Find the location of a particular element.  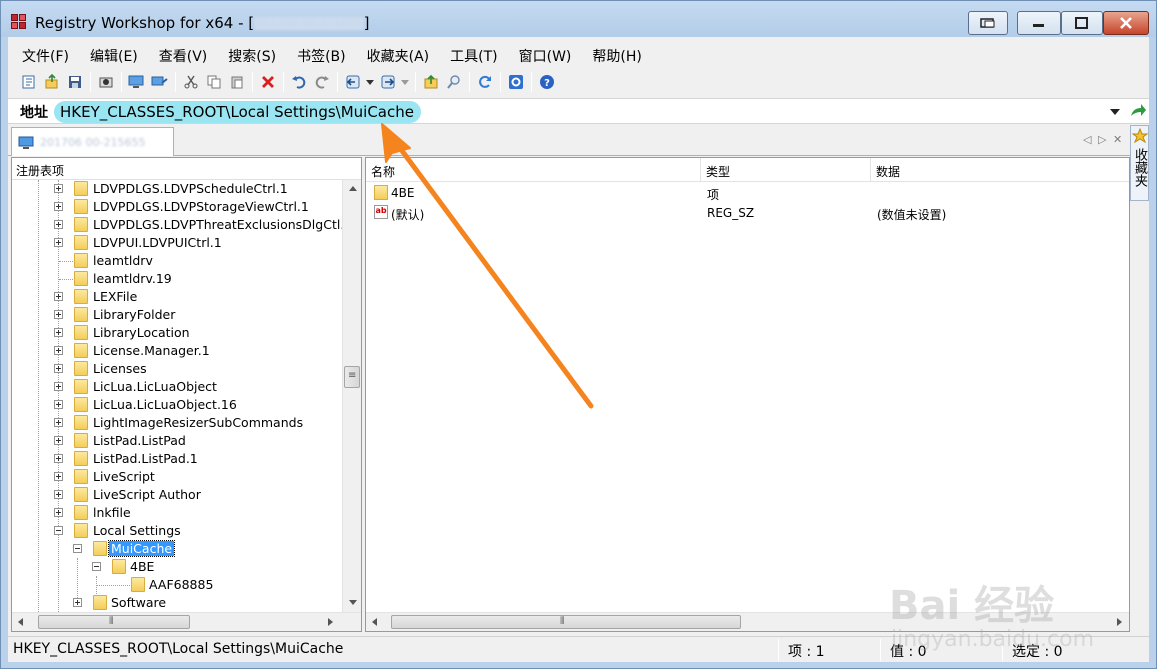

tree-item: LDVPDLGS.LDVPThreatExclusionsDlgCtl.1 is located at coordinates (177, 225).